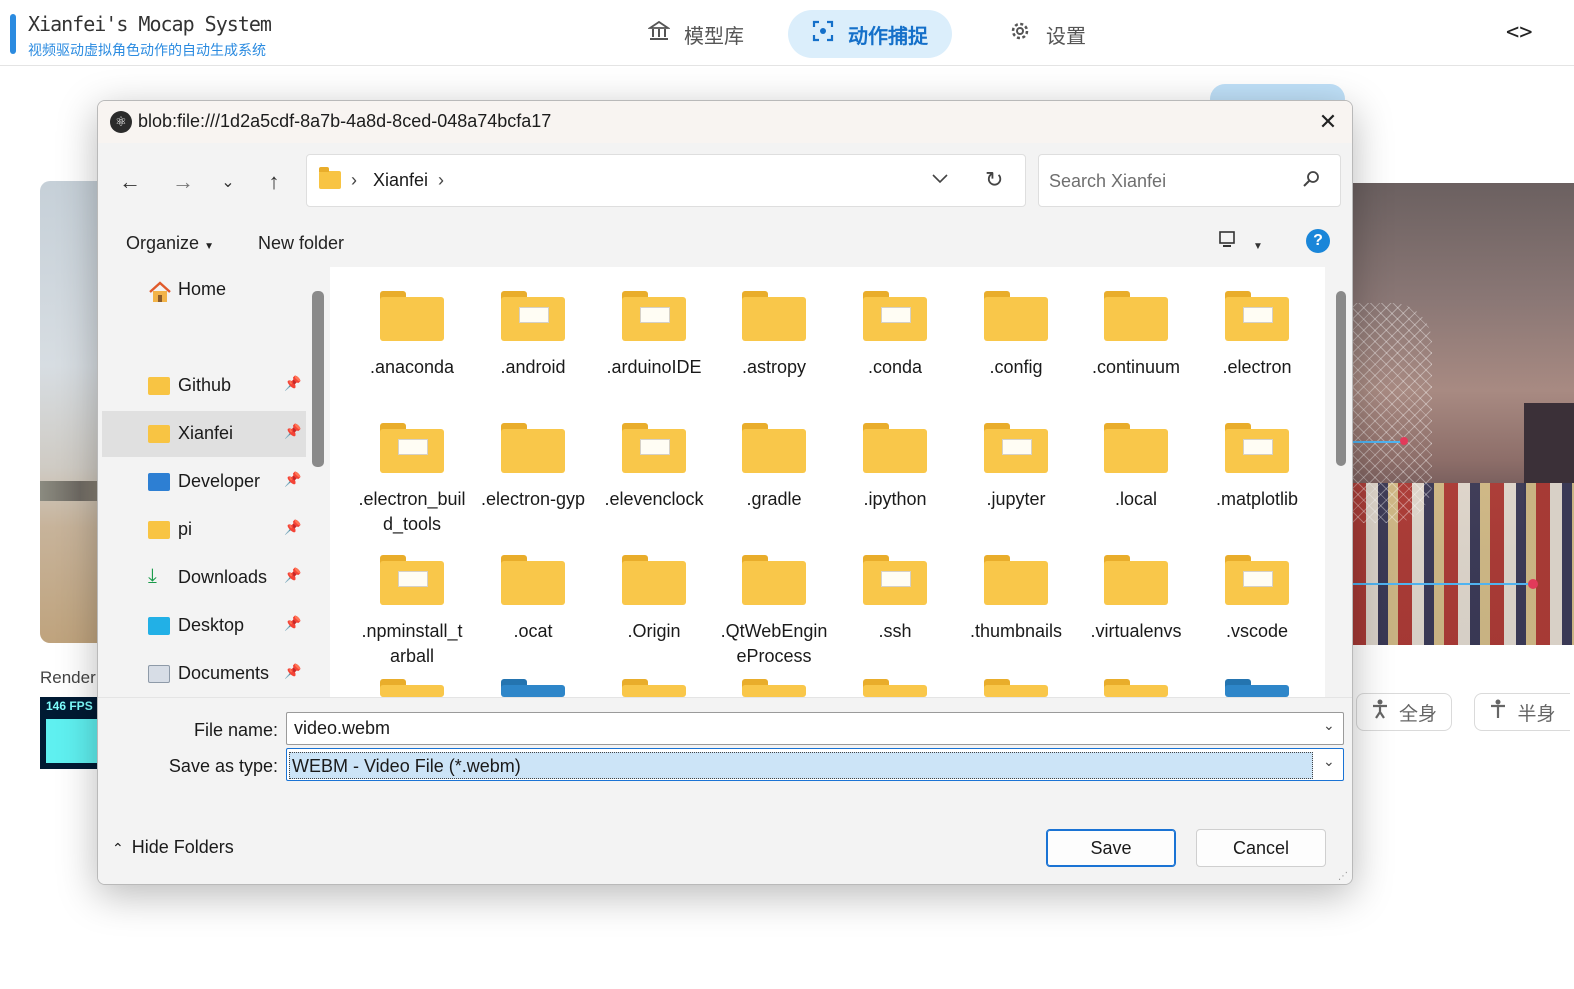 This screenshot has width=1574, height=989. What do you see at coordinates (293, 479) in the screenshot?
I see `pin-icon: 📌` at bounding box center [293, 479].